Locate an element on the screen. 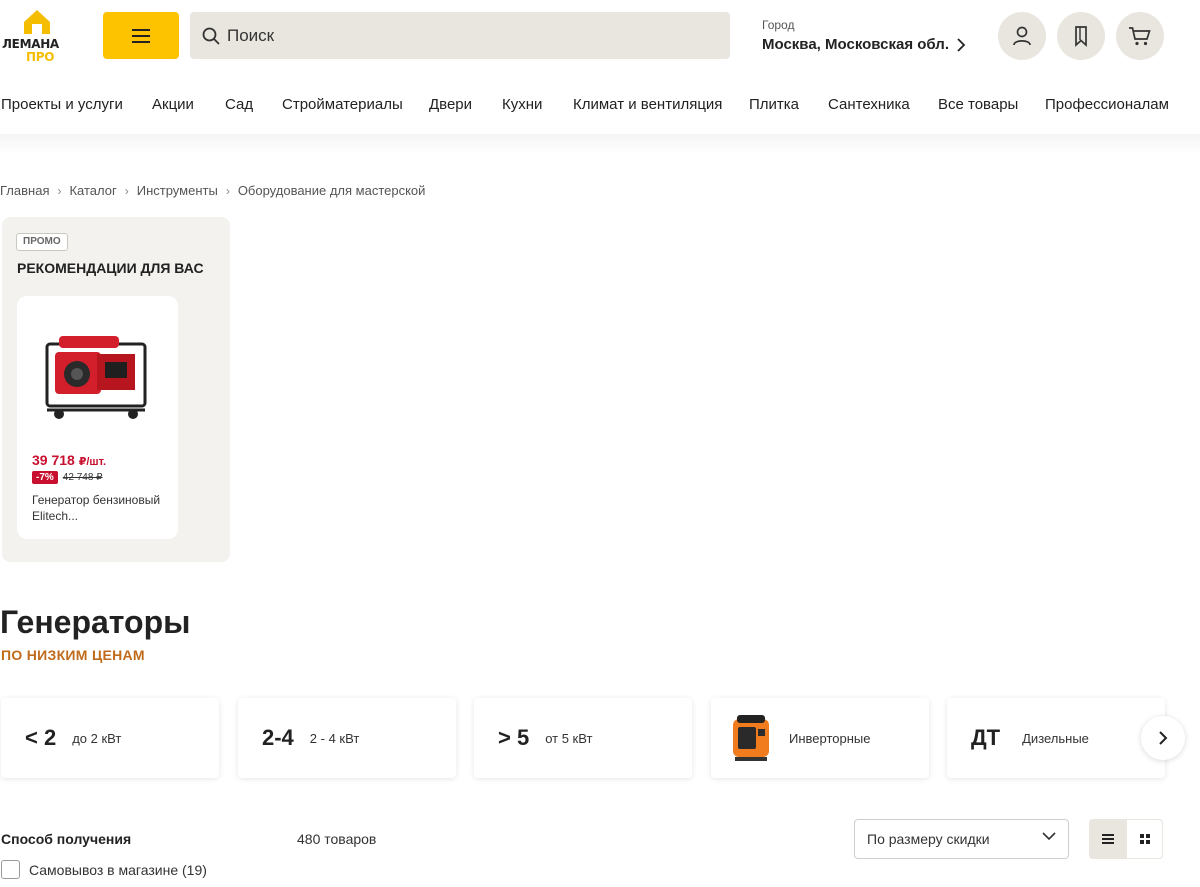 This screenshot has width=1200, height=887. nav-item-all-products: Все товары is located at coordinates (978, 104).